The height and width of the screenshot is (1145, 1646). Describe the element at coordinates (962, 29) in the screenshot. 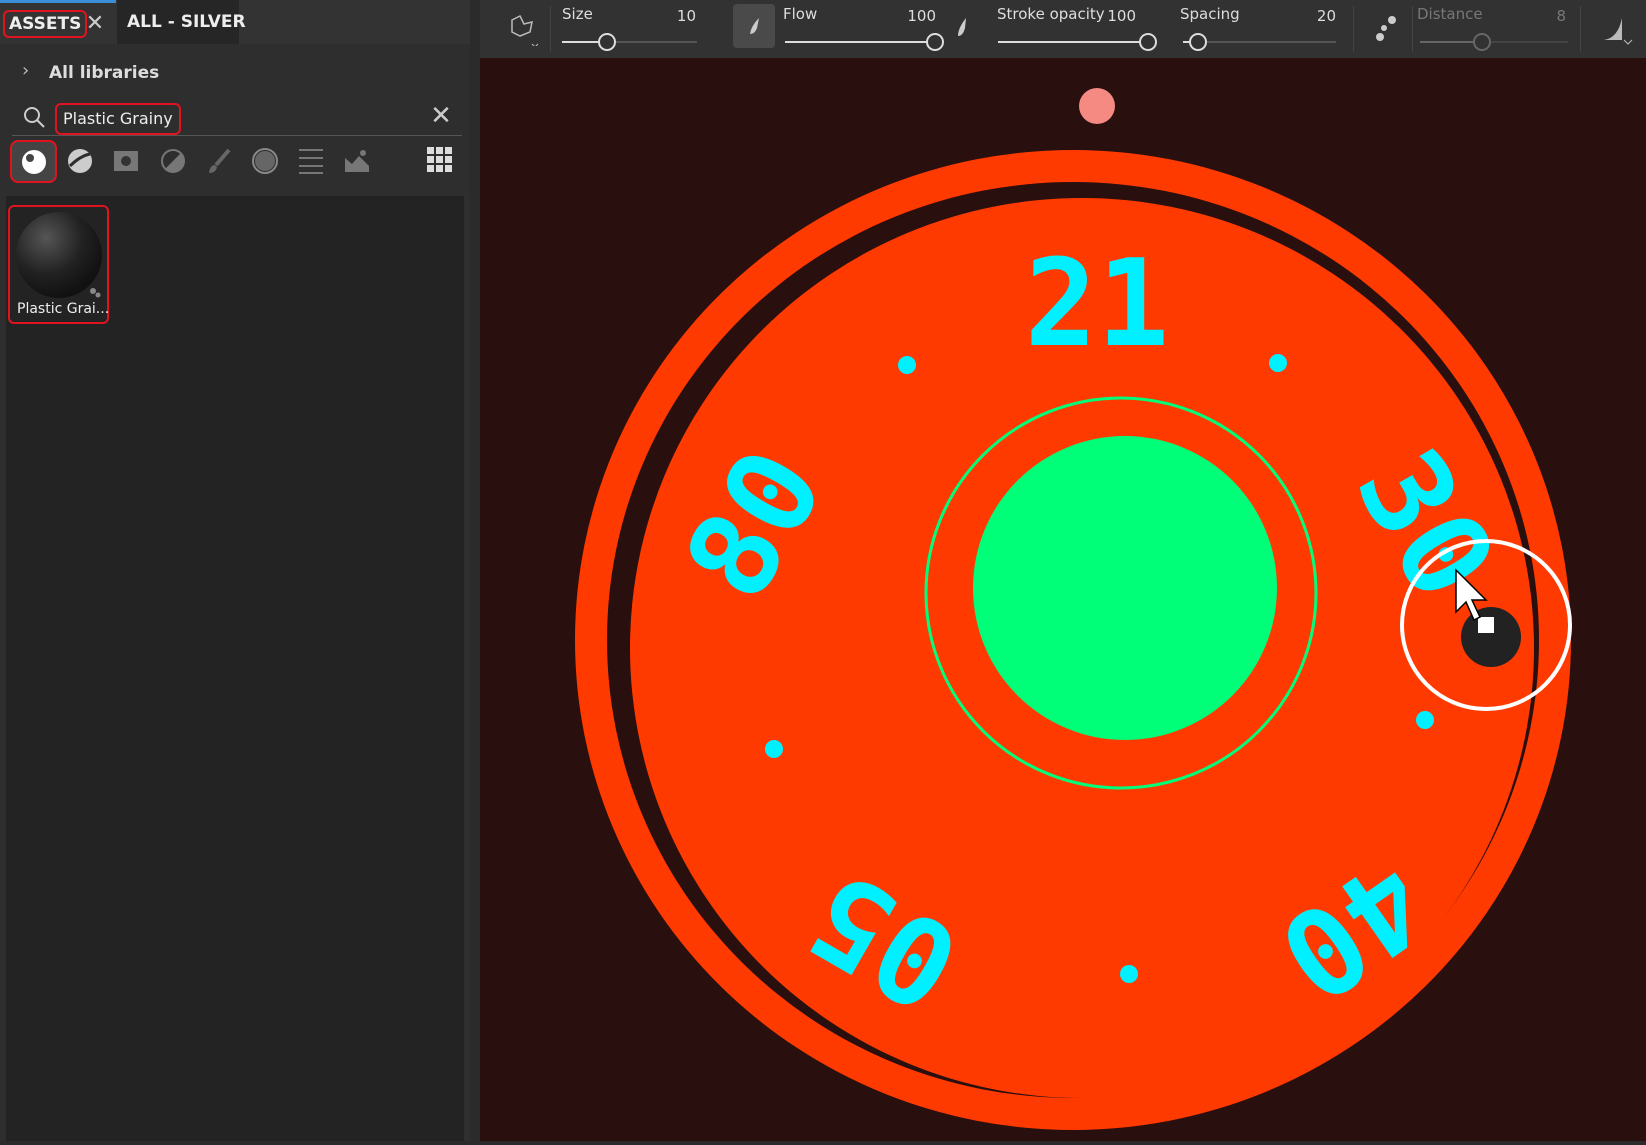

I see `opacity-pressure-icon` at that location.